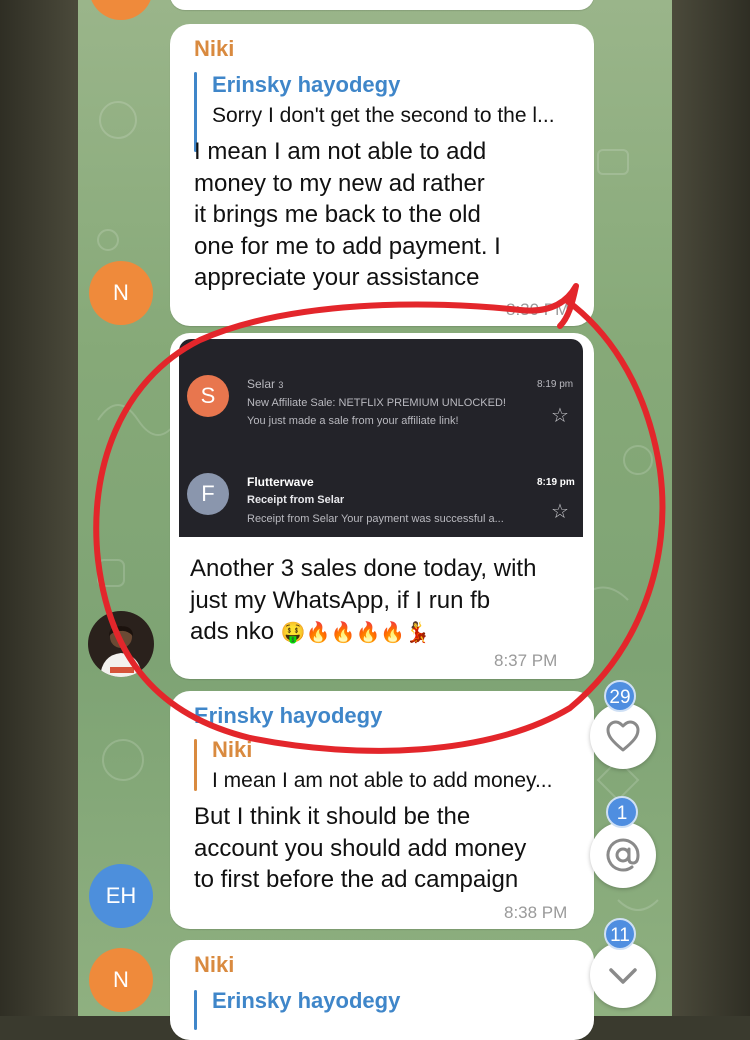  I want to click on message-time: 8:37 PM, so click(526, 660).